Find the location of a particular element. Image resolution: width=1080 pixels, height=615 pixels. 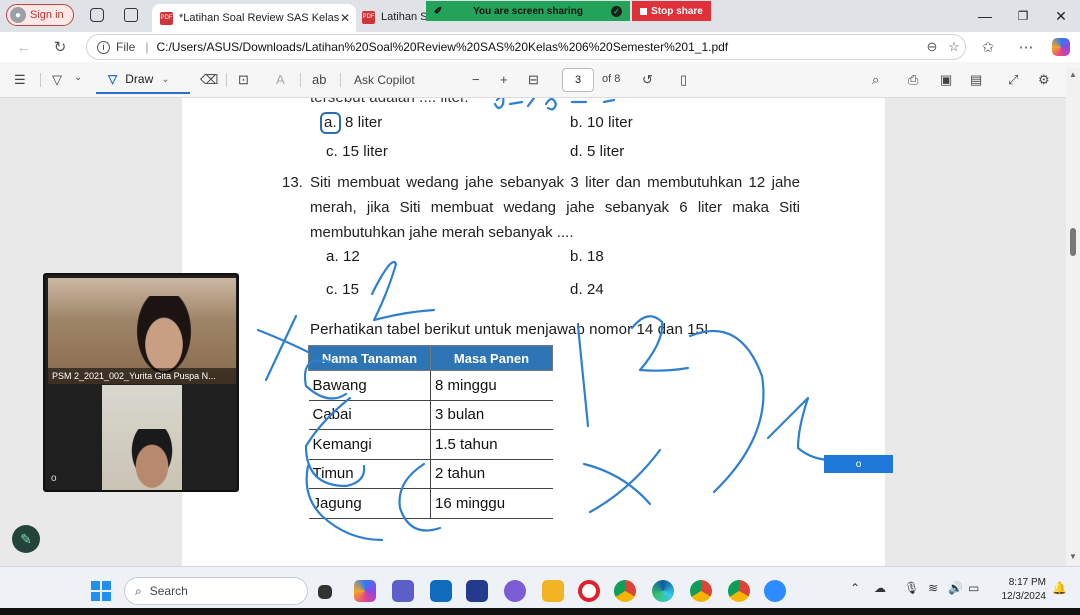

page-view-icon: ▯ is located at coordinates (683, 80).